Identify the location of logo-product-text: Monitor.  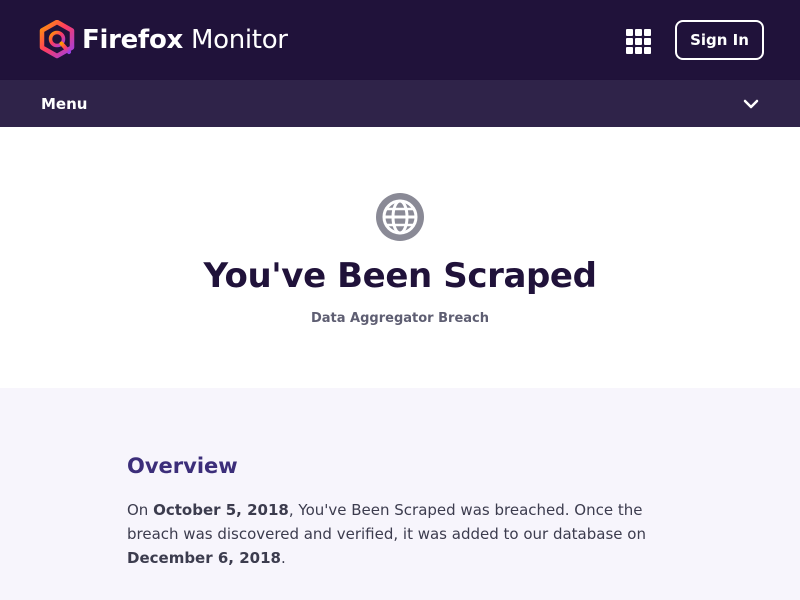
(239, 40).